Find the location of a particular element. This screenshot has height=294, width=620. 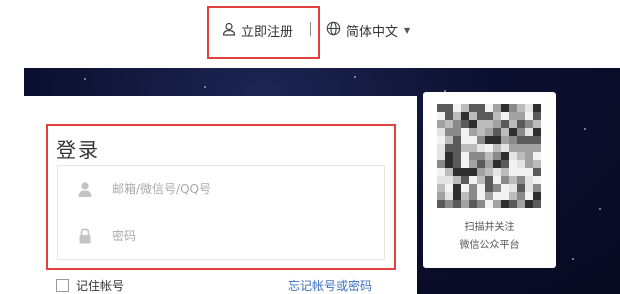

forgot-password-link: 忘记帐号或密码 is located at coordinates (330, 285).